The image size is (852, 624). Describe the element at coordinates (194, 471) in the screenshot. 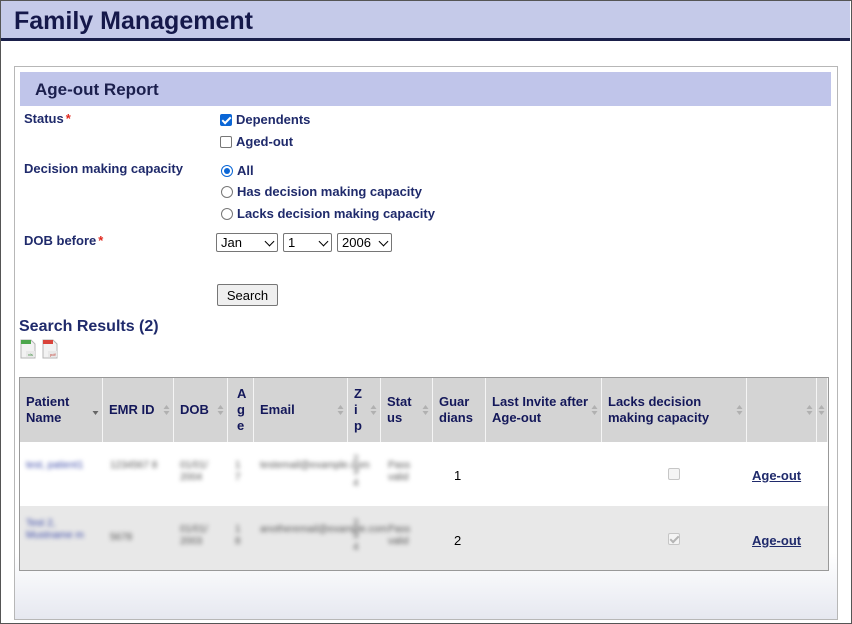

I see `dob-cell: 01/01/ 2004` at that location.